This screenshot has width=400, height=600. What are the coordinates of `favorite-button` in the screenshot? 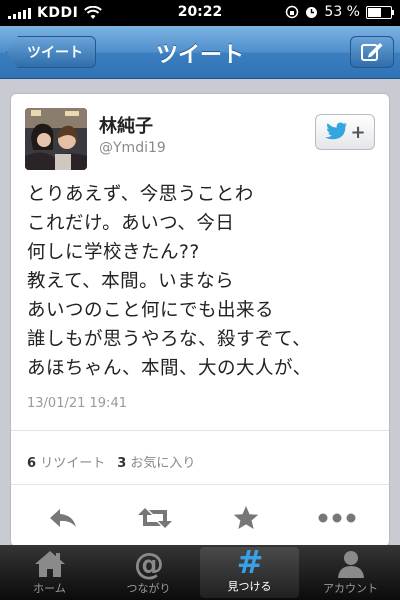 It's located at (246, 518).